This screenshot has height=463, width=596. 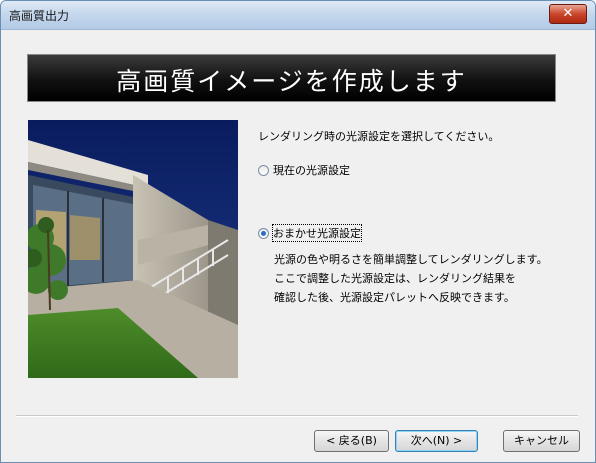 I want to click on option-current-light: 現在の光源設定, so click(x=304, y=170).